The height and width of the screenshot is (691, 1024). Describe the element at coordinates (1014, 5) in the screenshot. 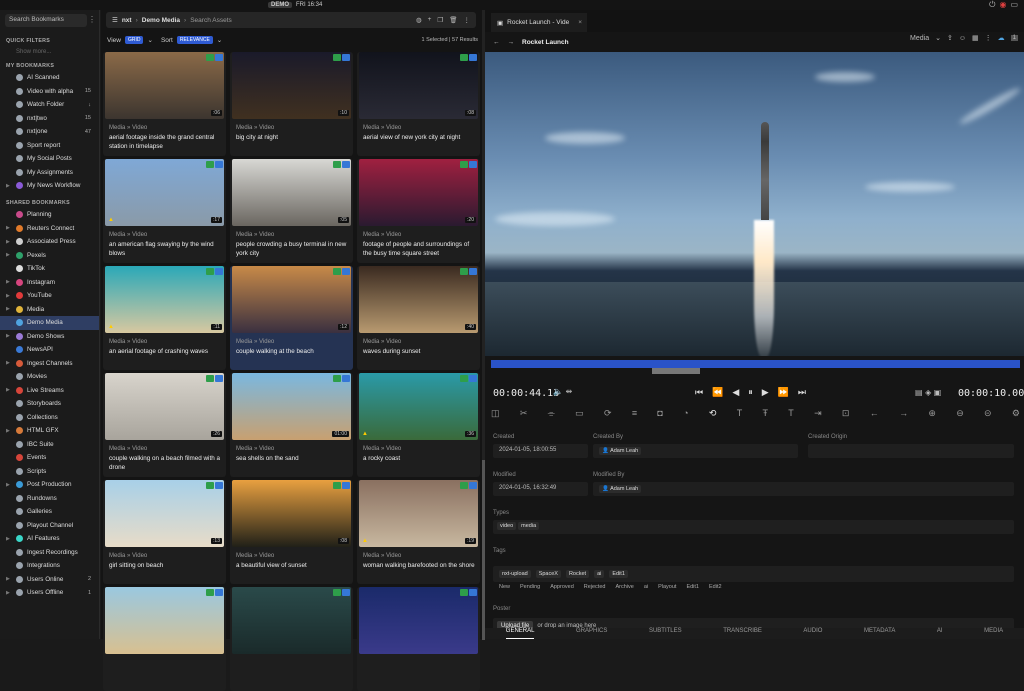

I see `battery-icon: ▭` at that location.